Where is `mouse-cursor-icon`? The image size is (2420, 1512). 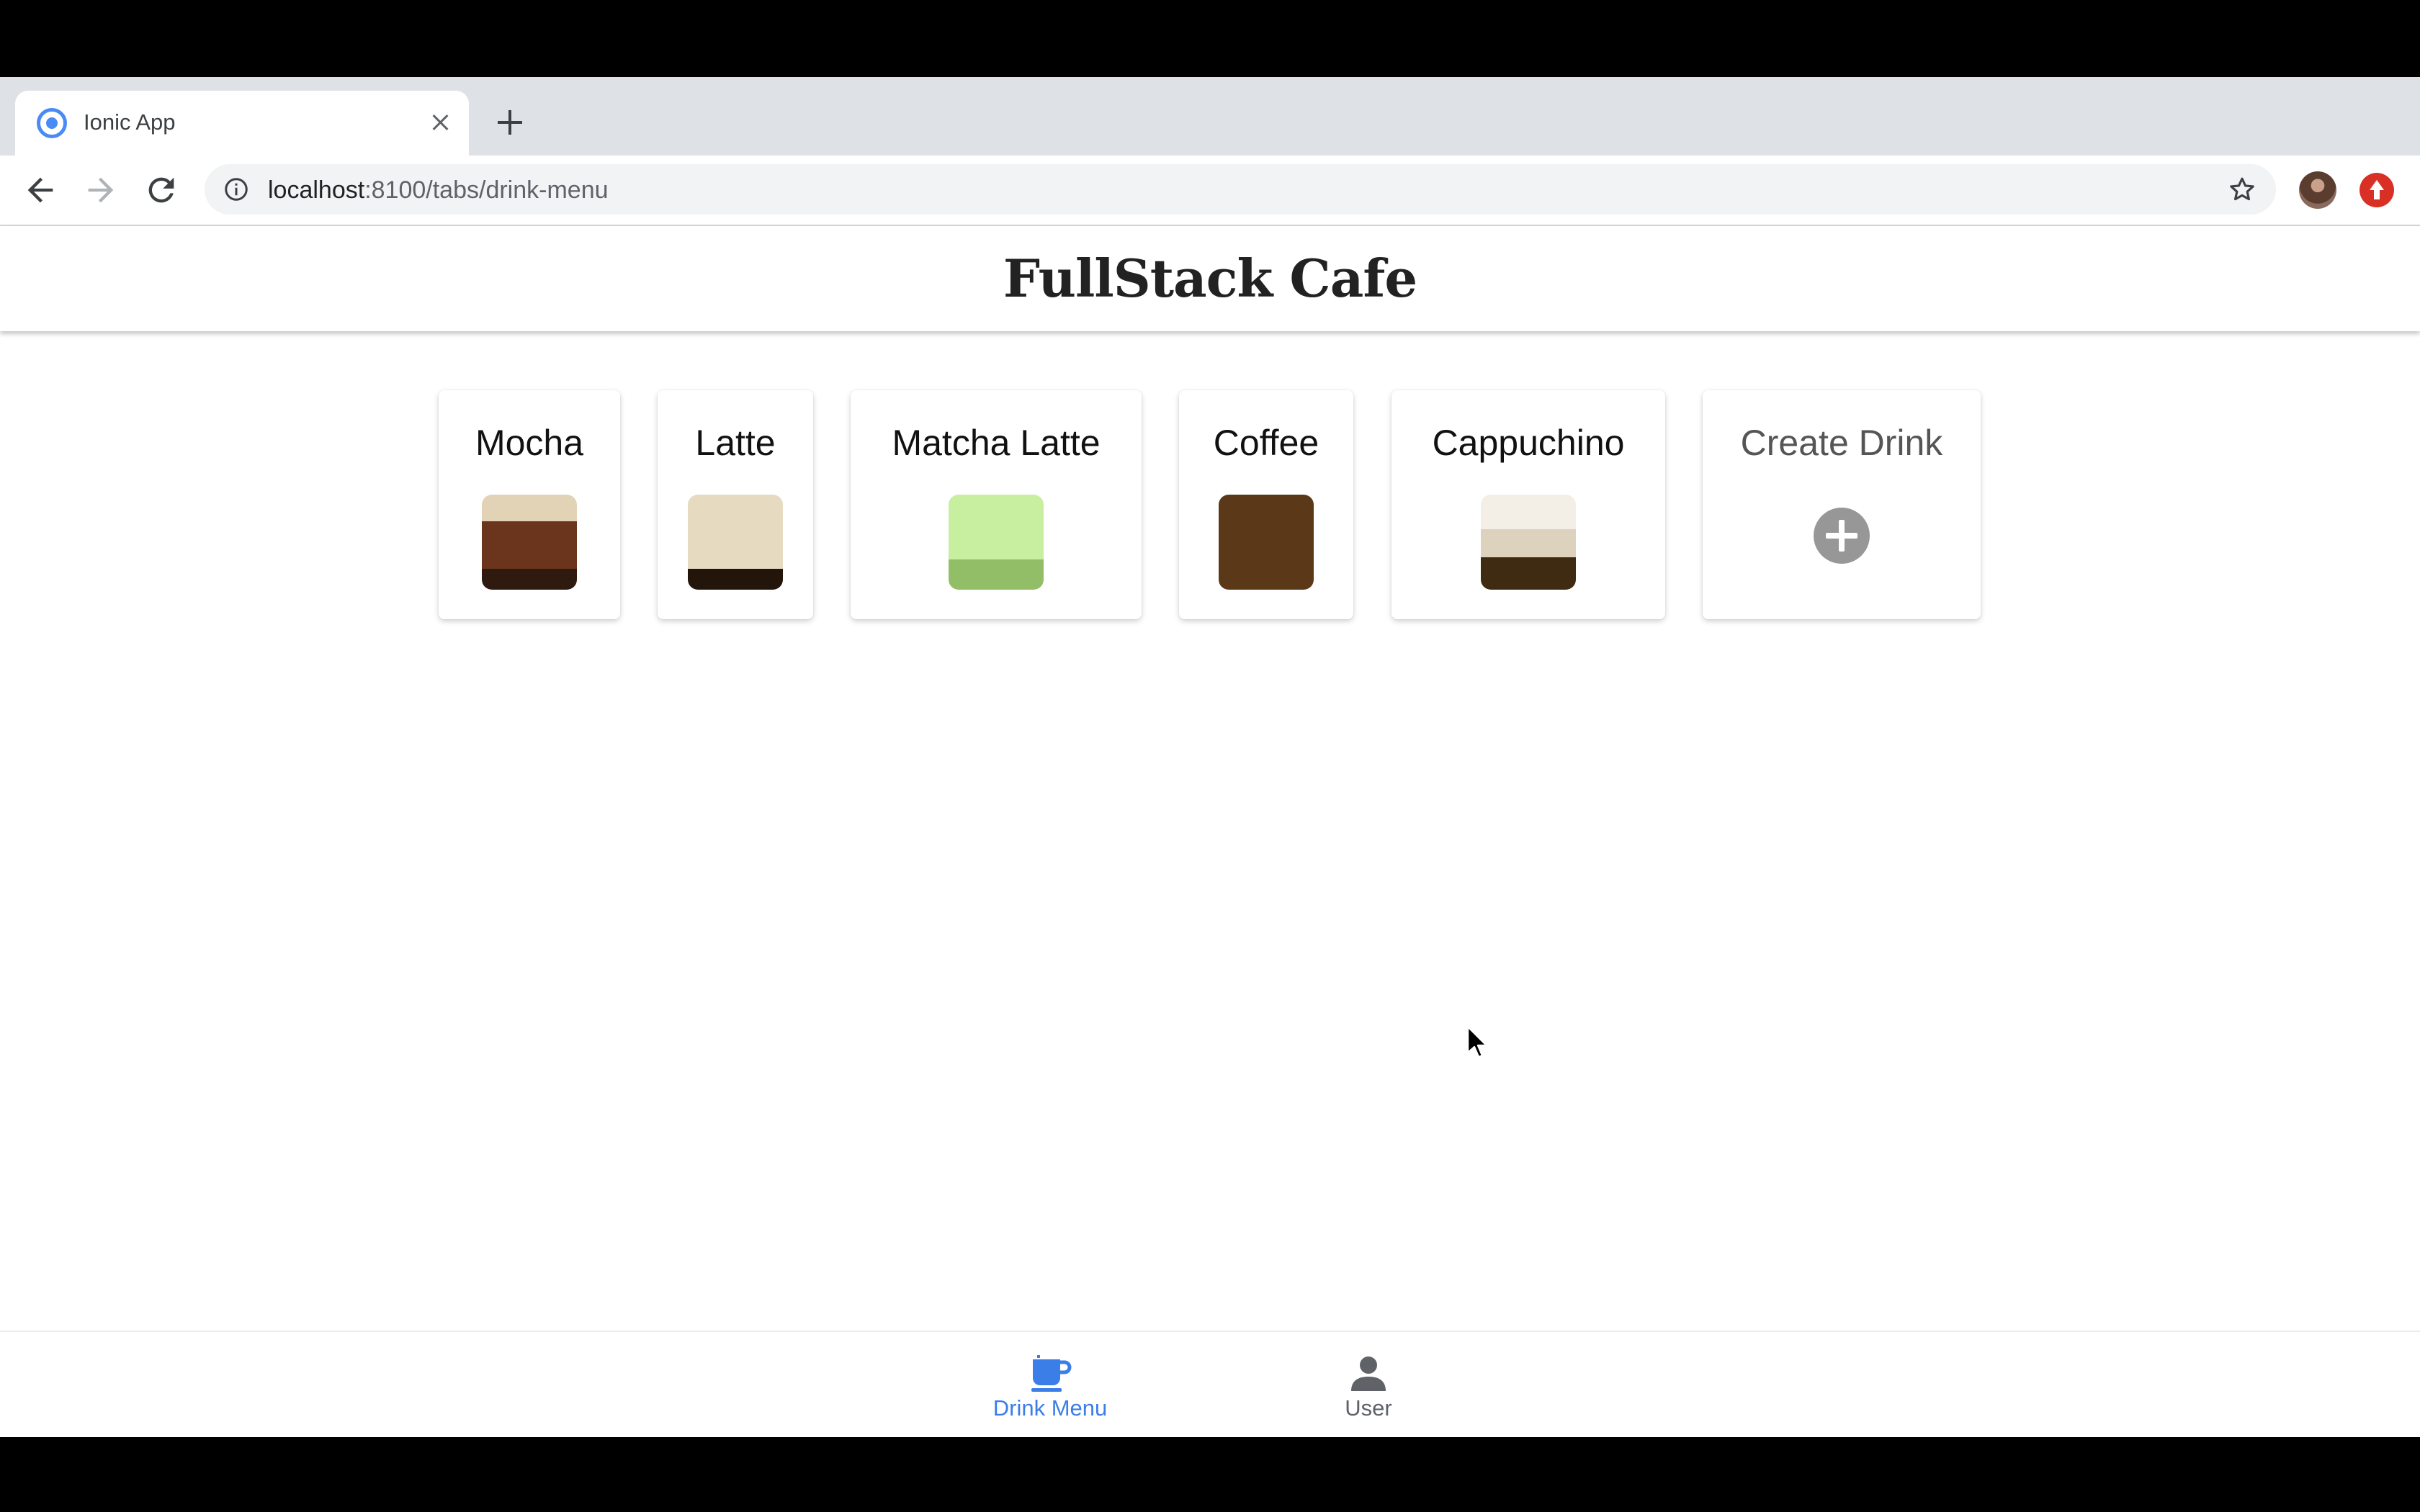 mouse-cursor-icon is located at coordinates (1477, 1041).